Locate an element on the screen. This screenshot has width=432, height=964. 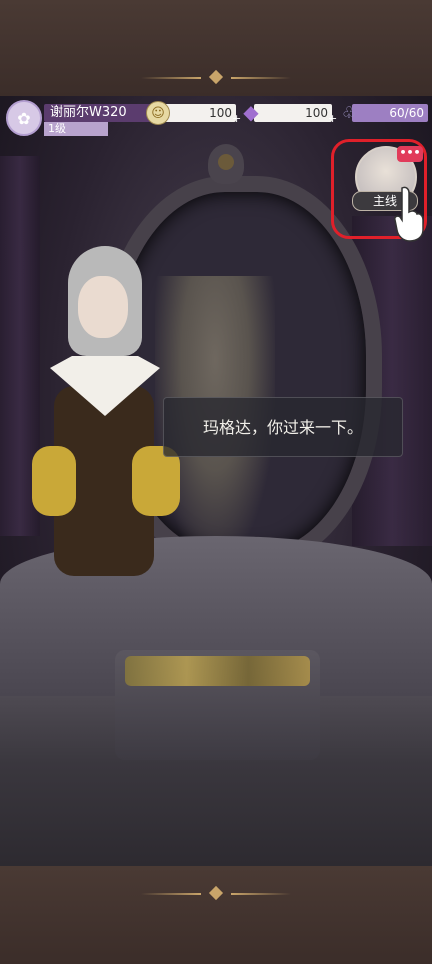
dialog-text: 玛格达，你过来一下。 is located at coordinates (282, 427).